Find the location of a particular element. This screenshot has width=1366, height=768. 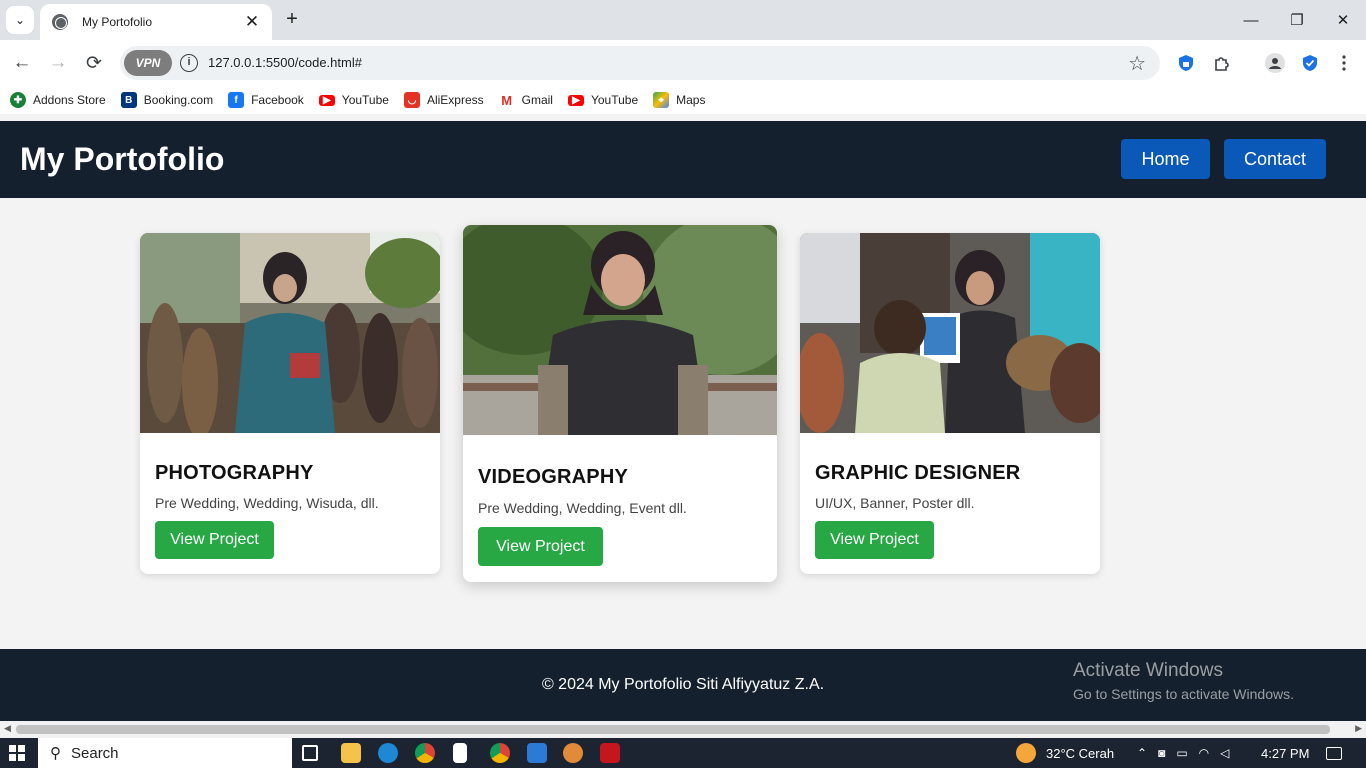

card-heading: GRAPHIC DESIGNER is located at coordinates (918, 473).